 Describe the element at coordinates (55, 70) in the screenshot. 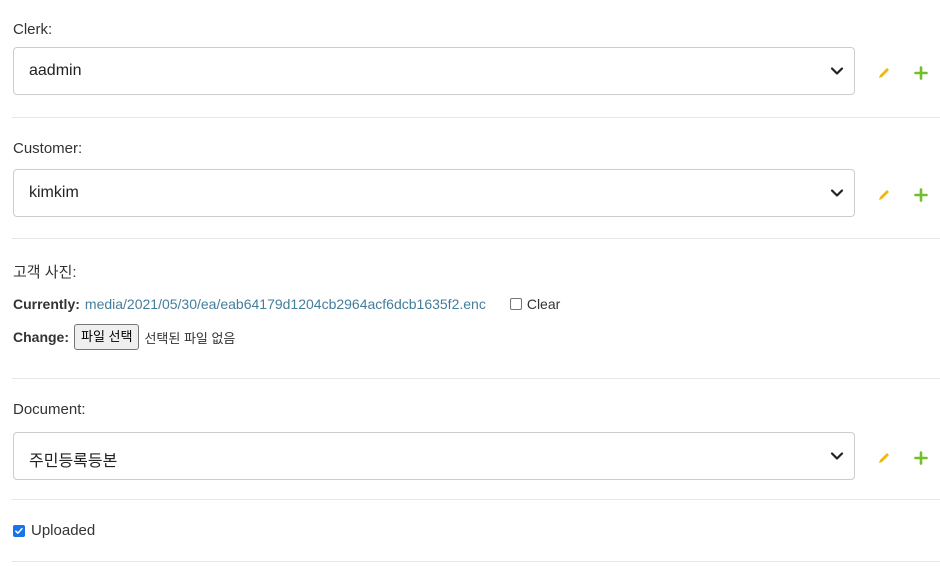

I see `clerk-select-value: aadmin` at that location.